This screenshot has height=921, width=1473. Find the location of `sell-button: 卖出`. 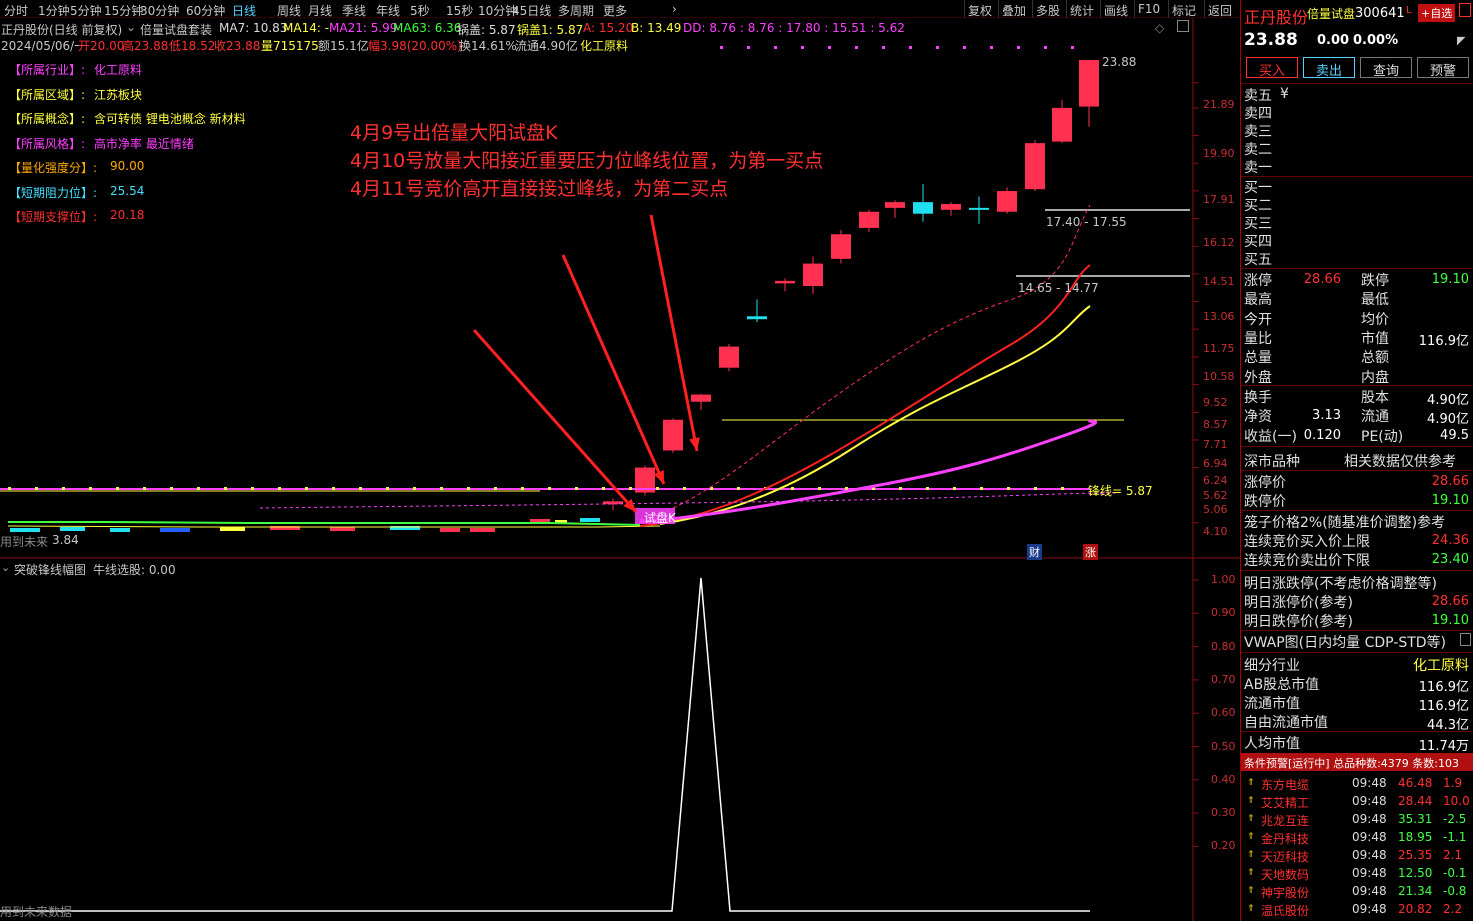

sell-button: 卖出 is located at coordinates (1329, 68).